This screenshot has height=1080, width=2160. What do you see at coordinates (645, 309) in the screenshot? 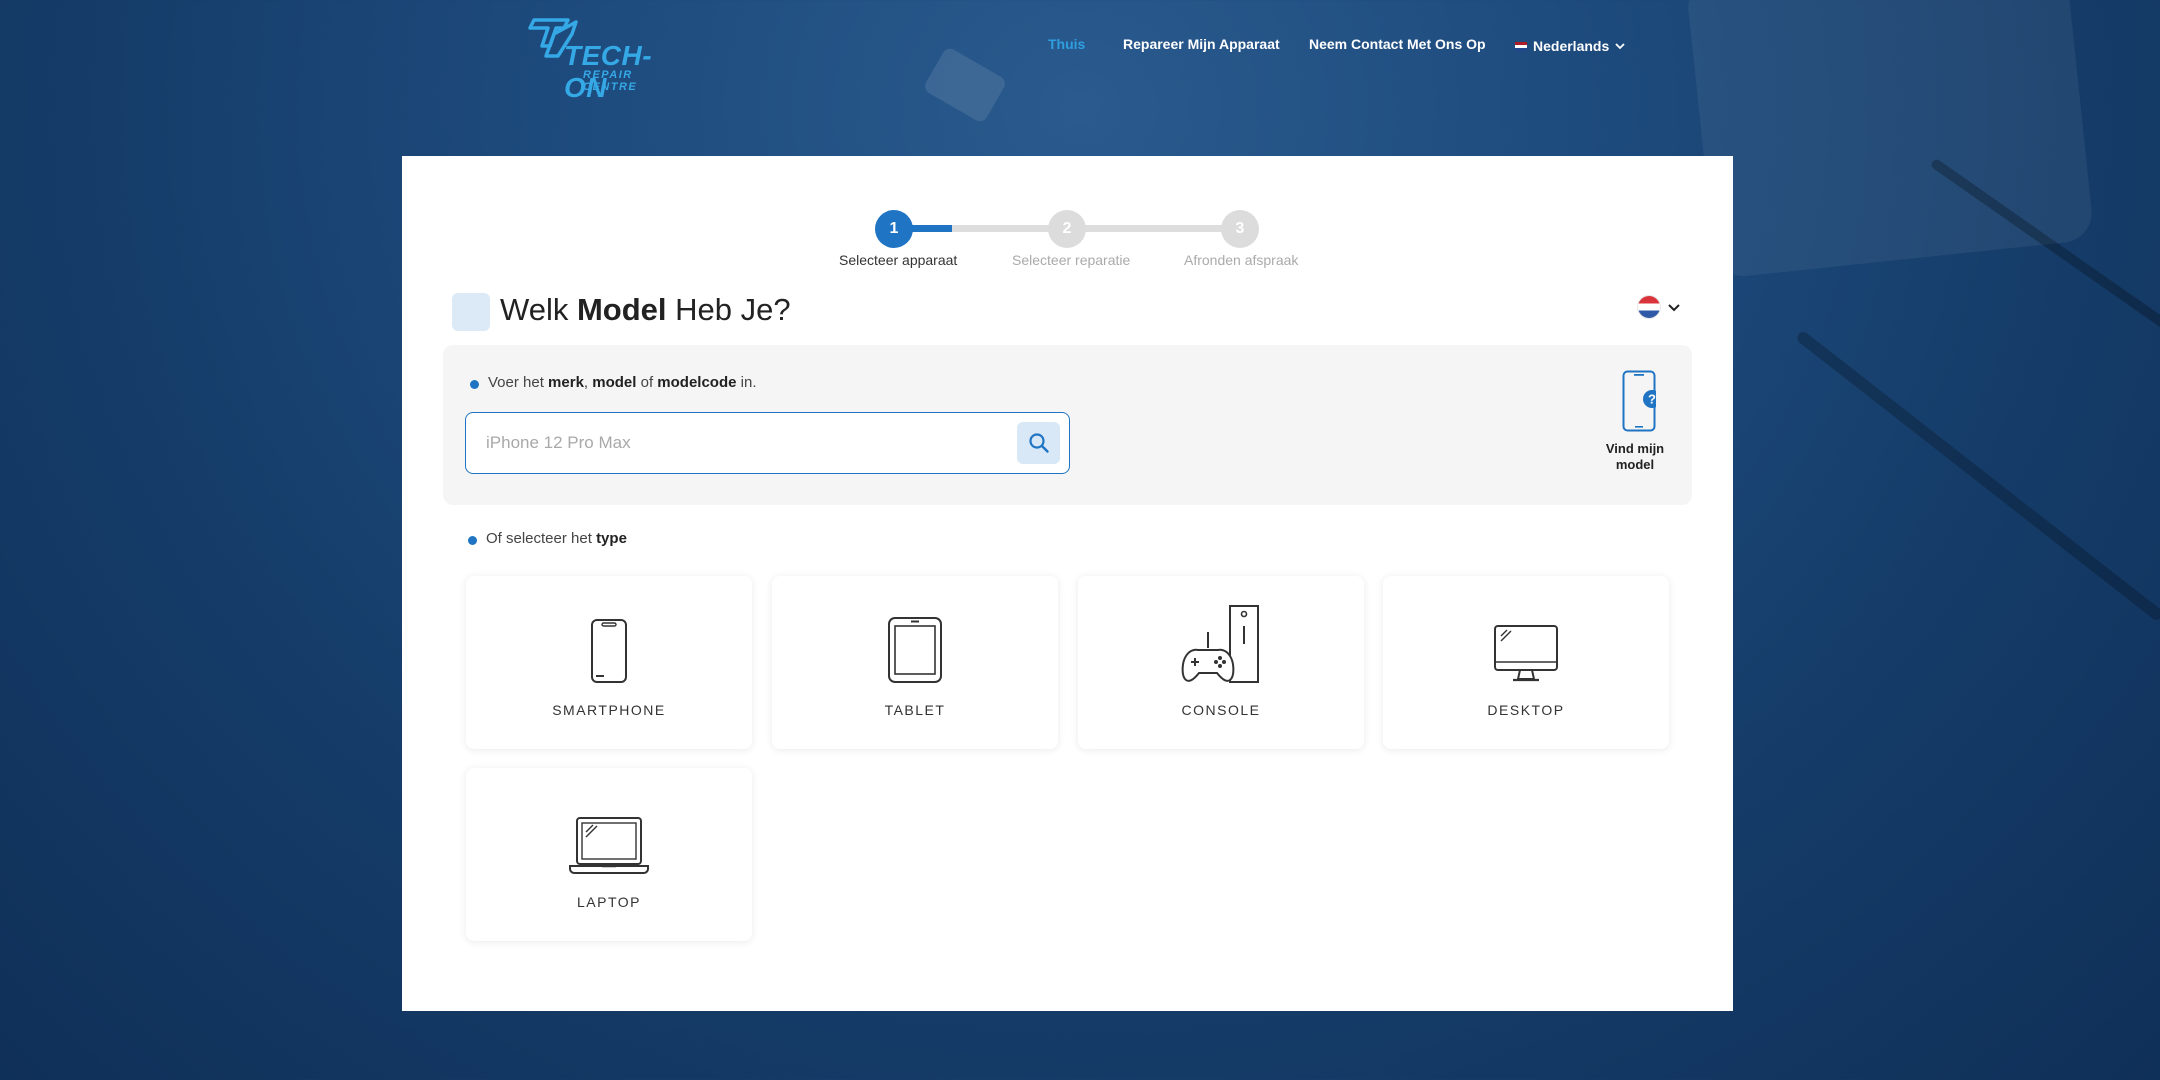
I see `page-title: Welk Model Heb Je?` at bounding box center [645, 309].